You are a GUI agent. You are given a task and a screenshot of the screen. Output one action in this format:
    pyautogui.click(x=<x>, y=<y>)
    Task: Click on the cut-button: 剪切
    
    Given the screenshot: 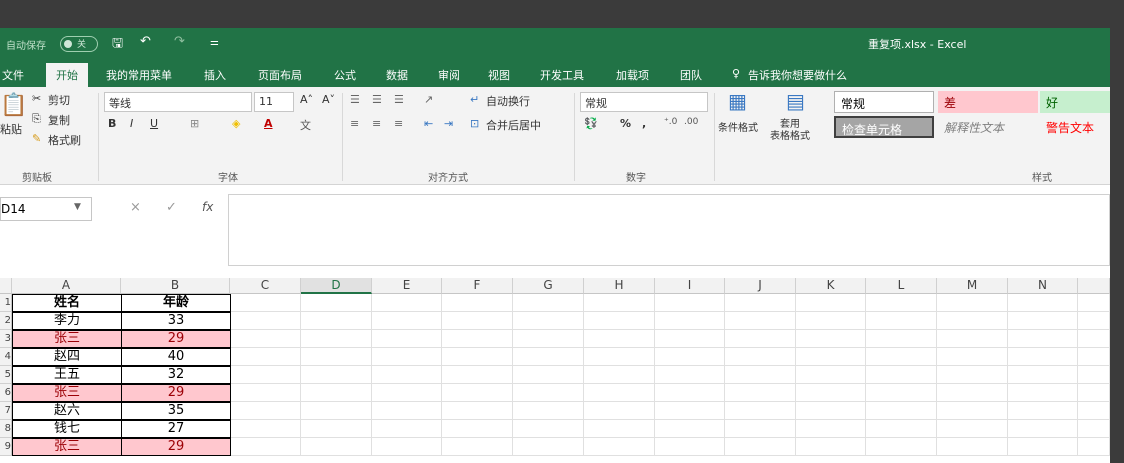 What is the action you would take?
    pyautogui.click(x=59, y=100)
    